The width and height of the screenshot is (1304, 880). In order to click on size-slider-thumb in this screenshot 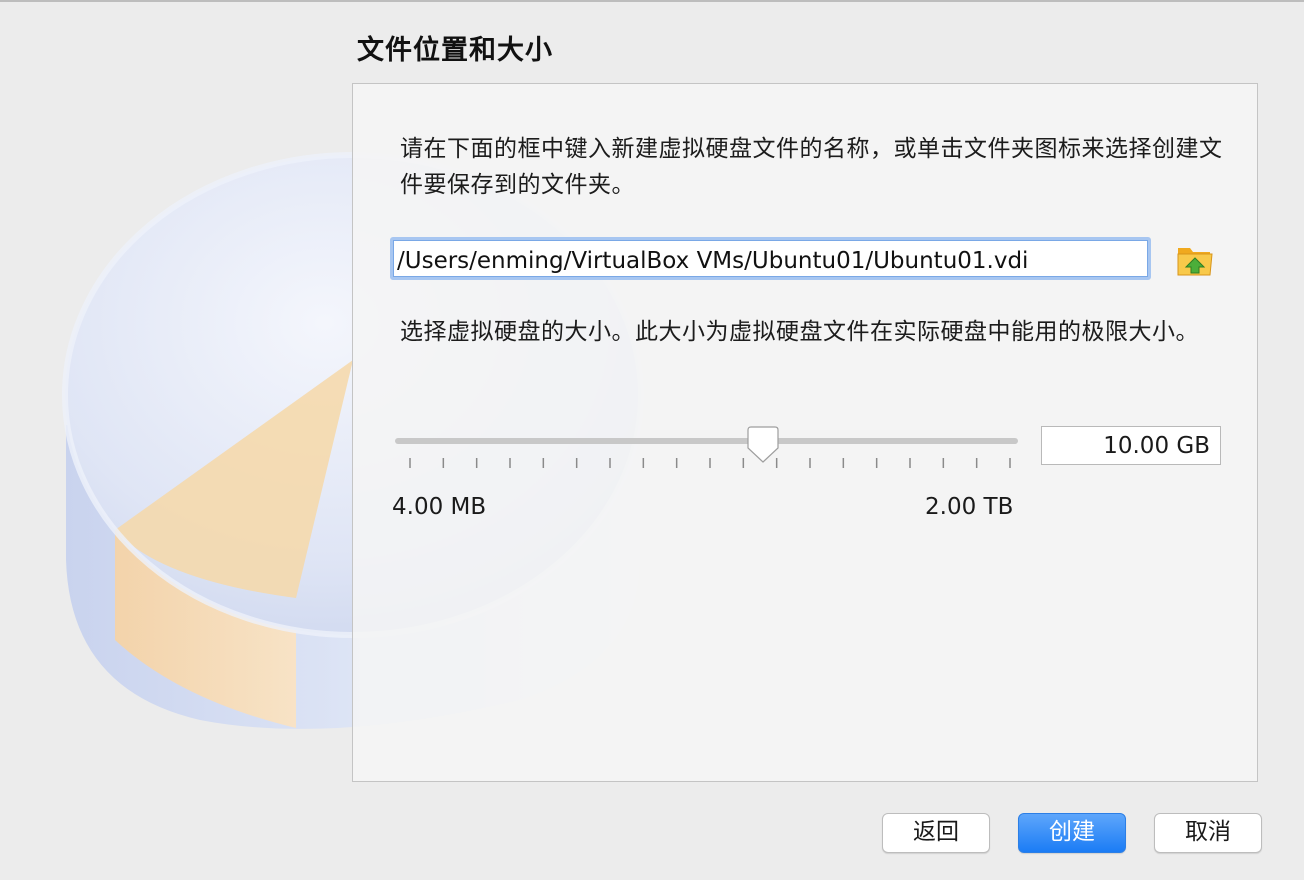, I will do `click(763, 445)`.